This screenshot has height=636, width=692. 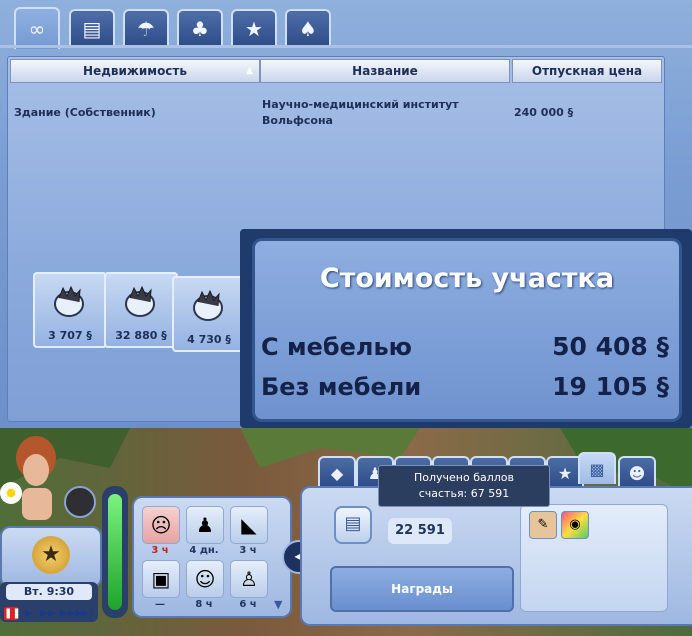 I want to click on row-name: Научно-медицинский институт Вольфсона, so click(x=360, y=112).